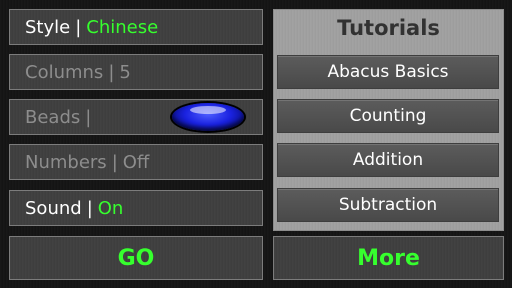  I want to click on columns-label: Columns, so click(64, 72).